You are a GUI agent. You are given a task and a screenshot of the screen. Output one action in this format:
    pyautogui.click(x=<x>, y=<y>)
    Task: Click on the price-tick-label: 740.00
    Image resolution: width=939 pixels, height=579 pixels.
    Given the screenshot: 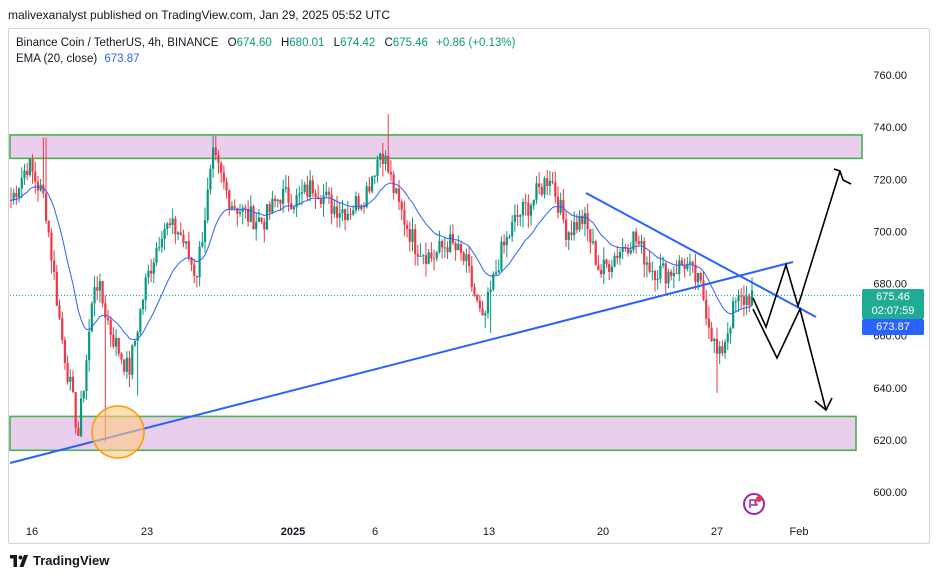 What is the action you would take?
    pyautogui.click(x=890, y=128)
    